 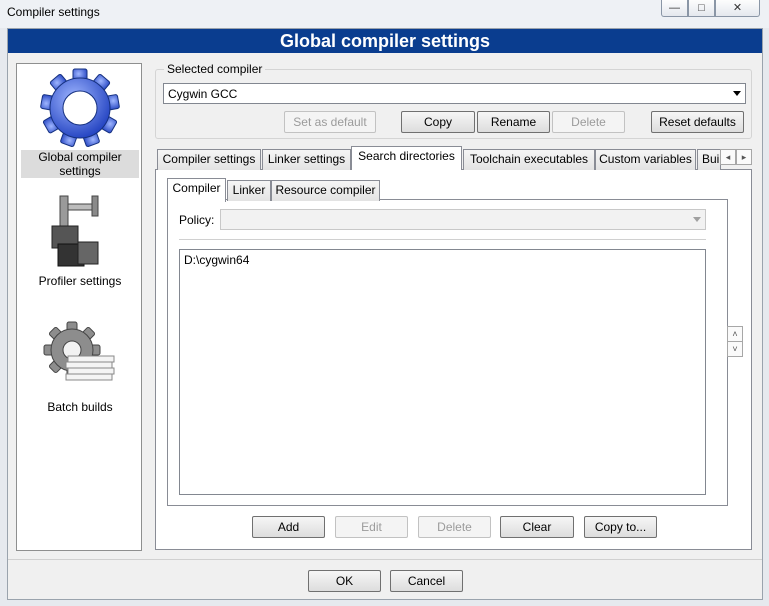 I want to click on close-button: ✕, so click(x=737, y=8).